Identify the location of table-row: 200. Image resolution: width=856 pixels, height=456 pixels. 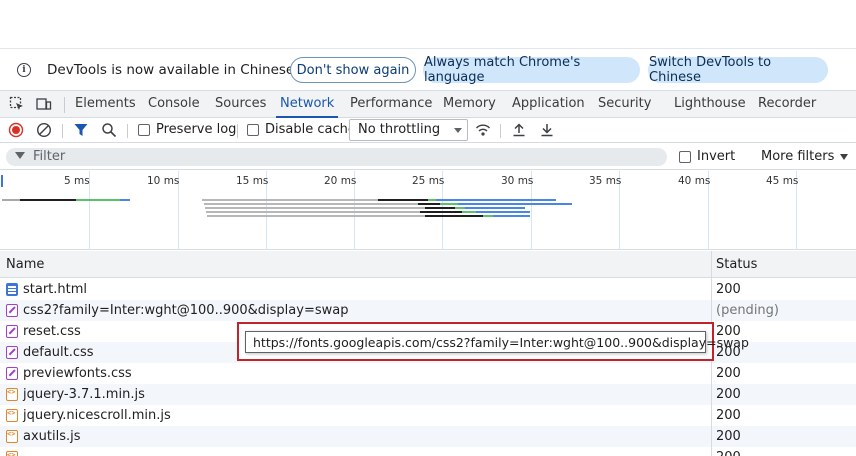
(428, 451).